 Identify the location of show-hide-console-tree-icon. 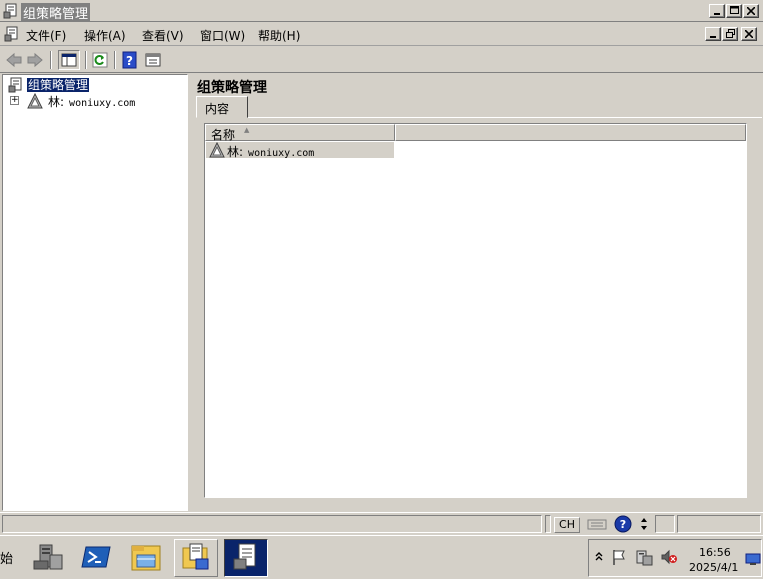
(69, 60).